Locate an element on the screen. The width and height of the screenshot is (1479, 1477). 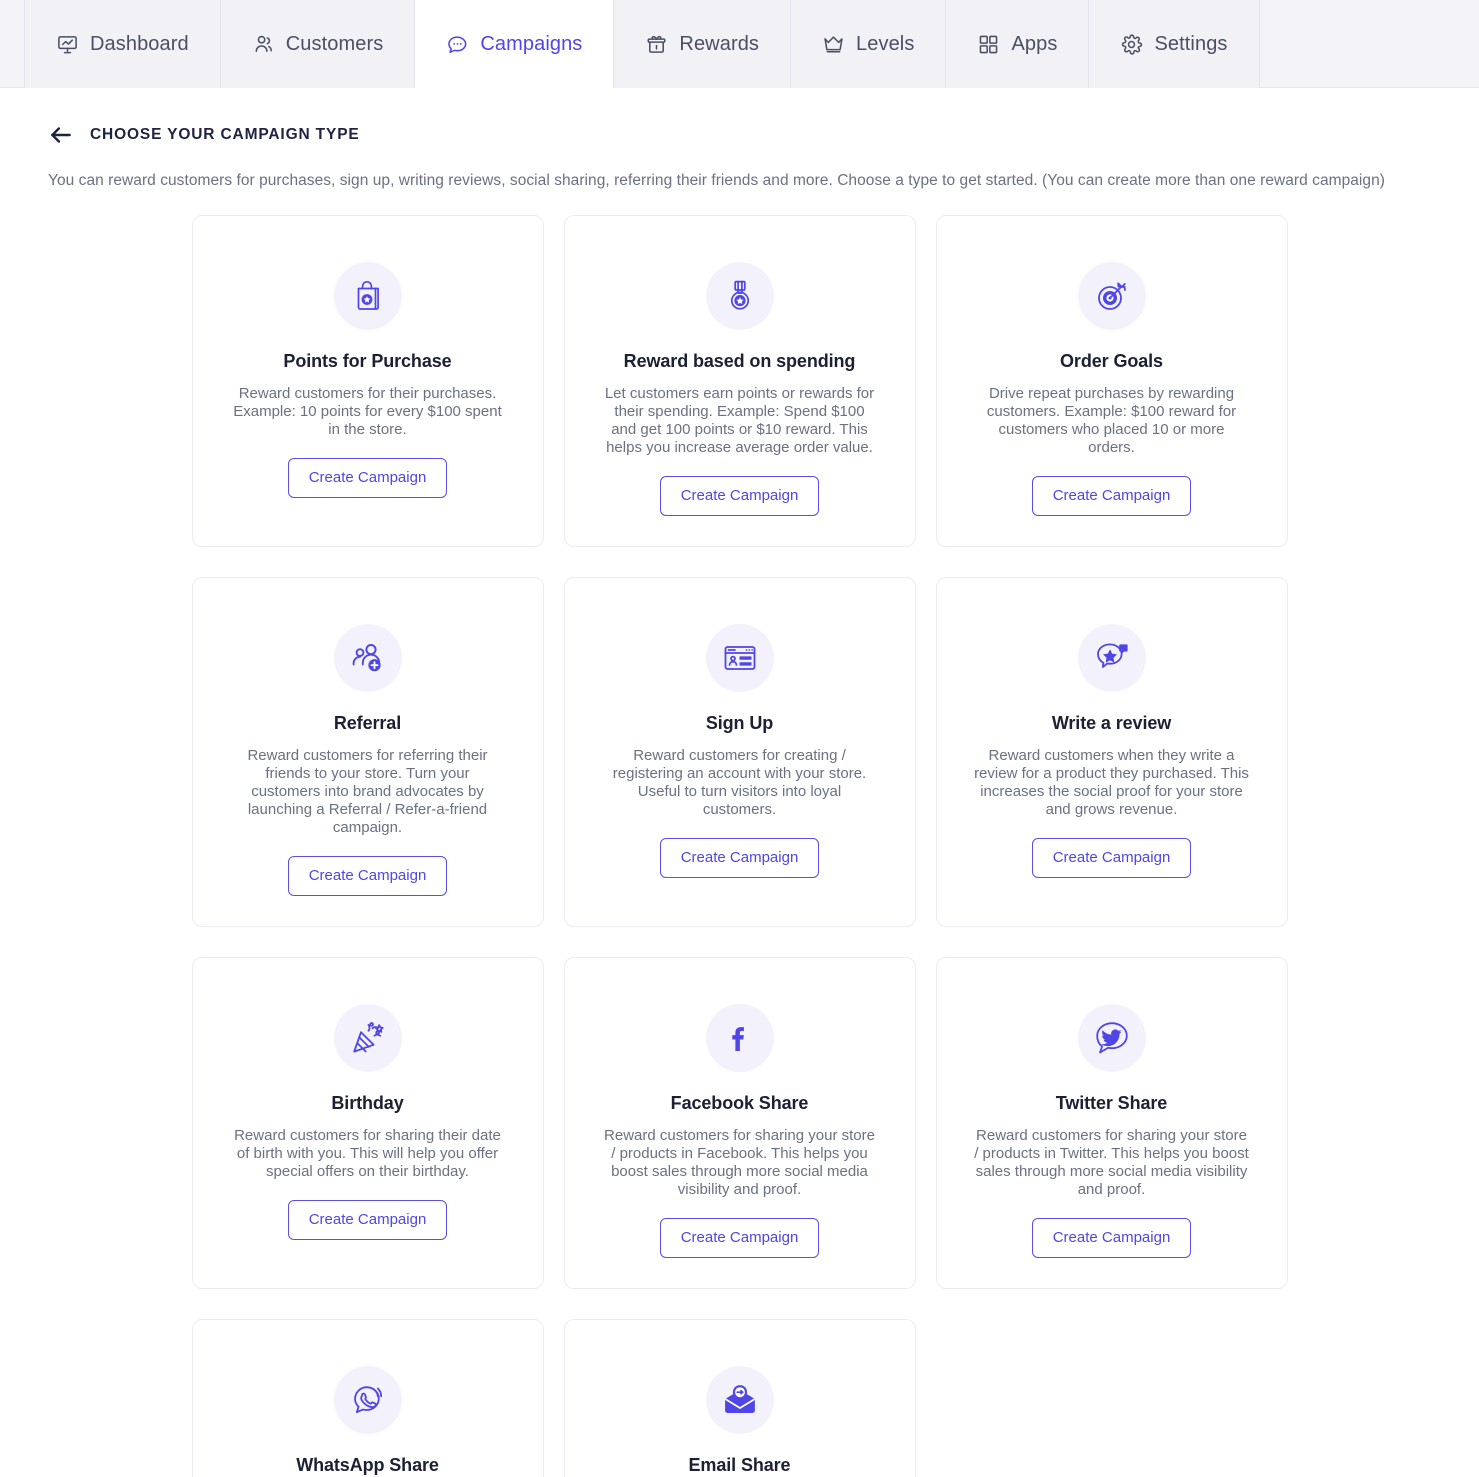
signup-form-window-icon is located at coordinates (739, 658).